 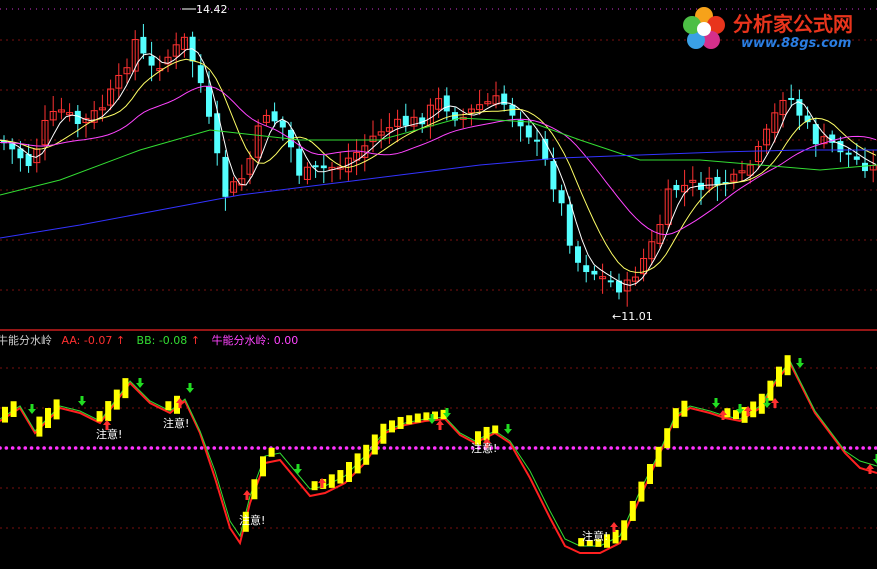 I want to click on flower-logo-icon, so click(x=704, y=28).